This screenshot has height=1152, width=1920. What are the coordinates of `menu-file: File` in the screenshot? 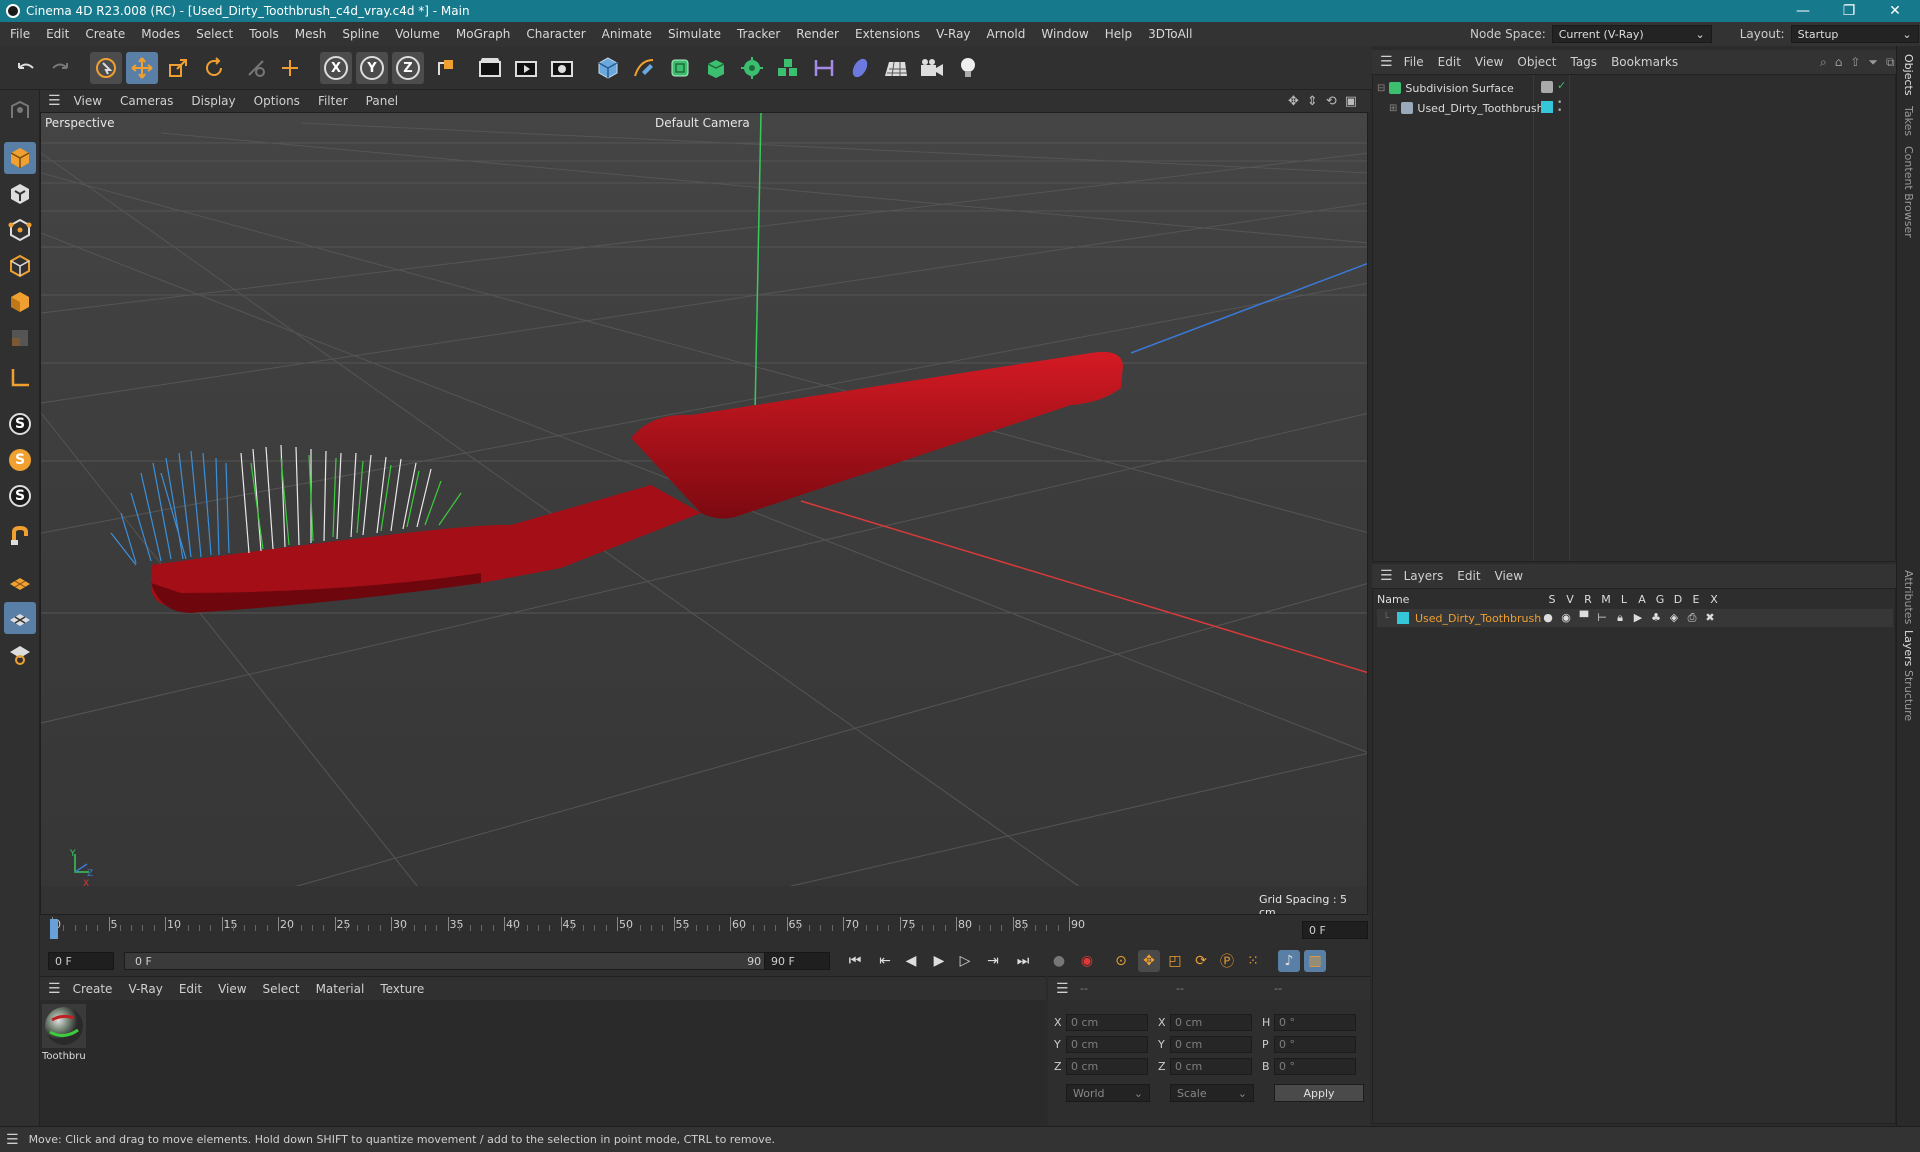 It's located at (20, 34).